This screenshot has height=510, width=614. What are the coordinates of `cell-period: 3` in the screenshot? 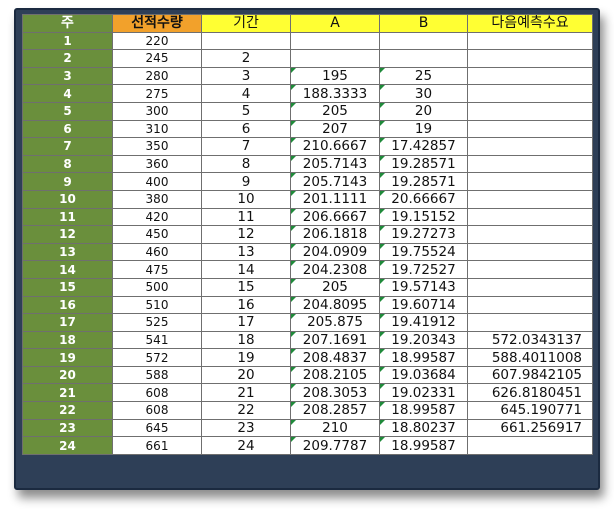 It's located at (246, 76).